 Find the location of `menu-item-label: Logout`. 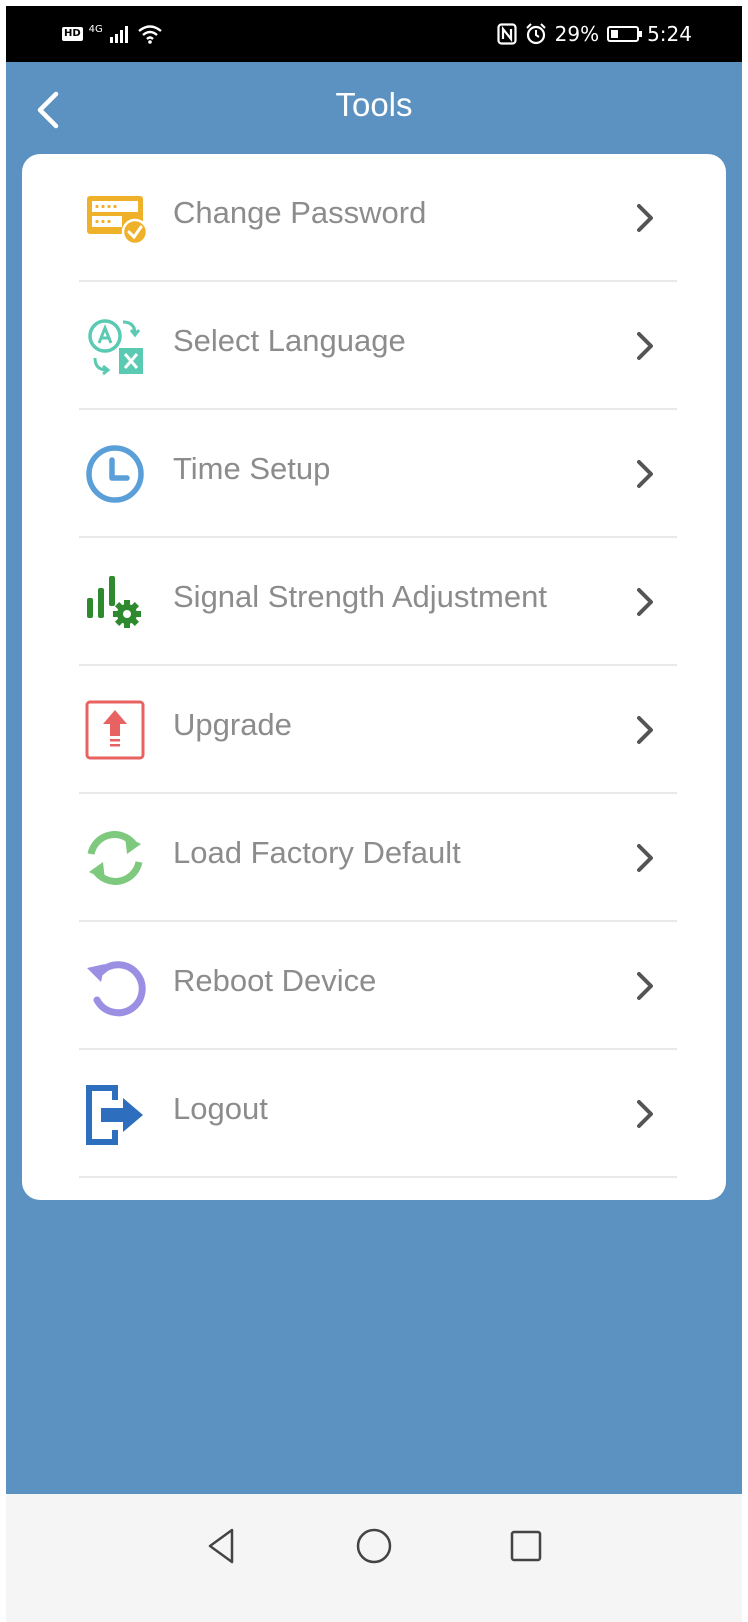

menu-item-label: Logout is located at coordinates (220, 1108).